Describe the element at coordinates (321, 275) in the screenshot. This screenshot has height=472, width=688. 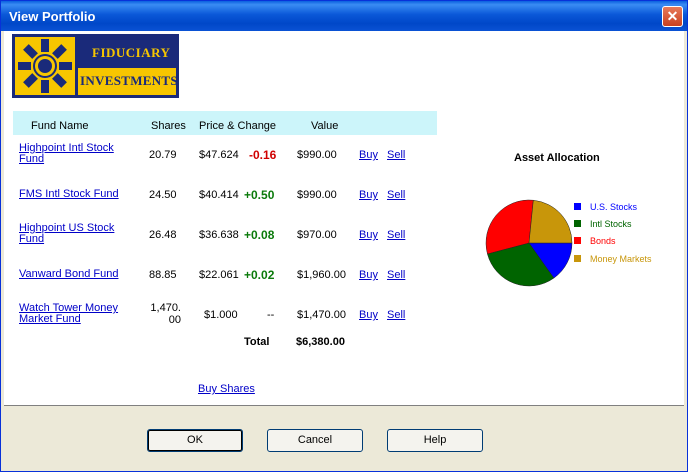
I see `position-value: $1,960.00` at that location.